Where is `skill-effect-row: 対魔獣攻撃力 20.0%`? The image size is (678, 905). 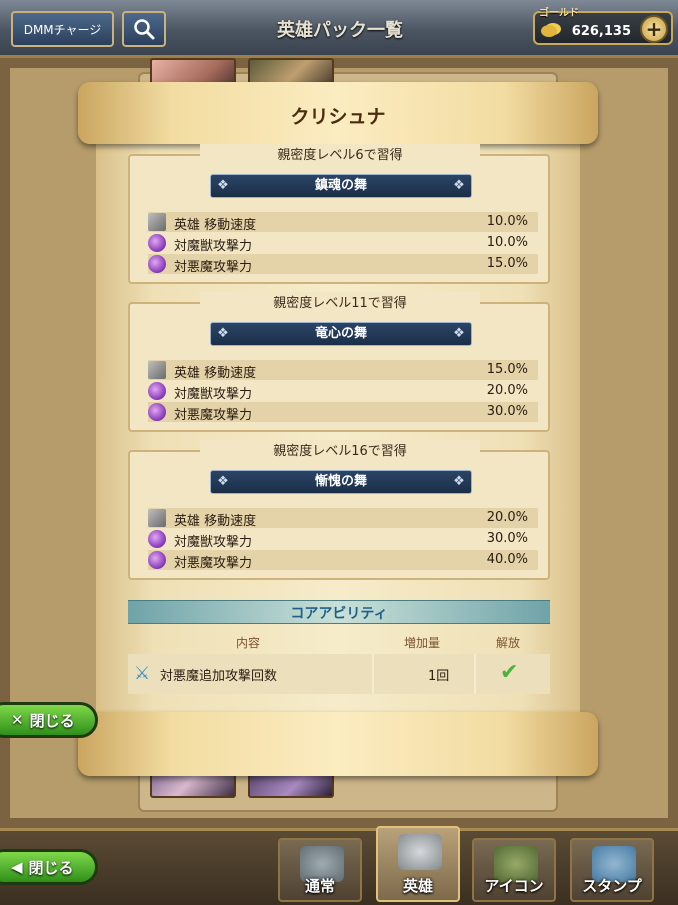 skill-effect-row: 対魔獣攻撃力 20.0% is located at coordinates (343, 391).